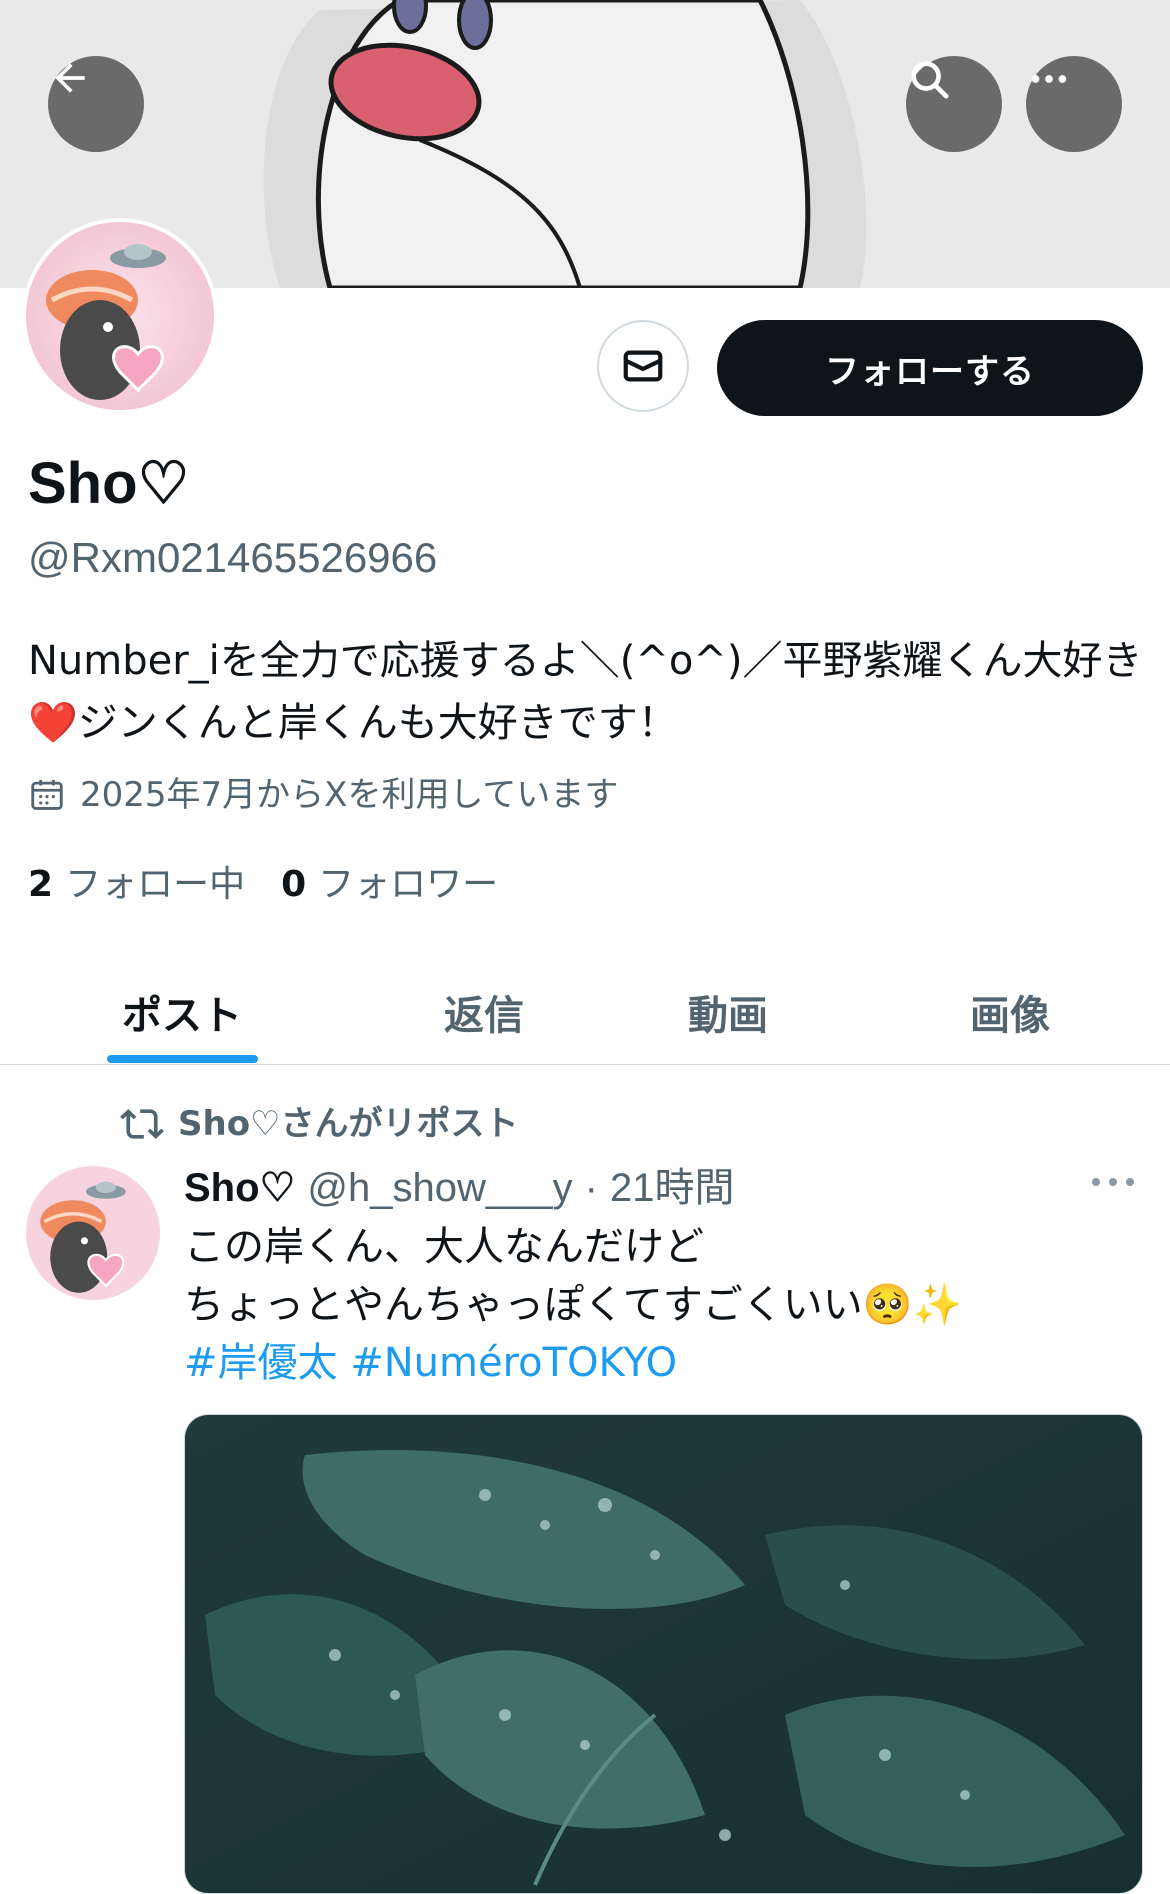 The height and width of the screenshot is (1894, 1170). I want to click on post-author-handle: @h_show___y, so click(439, 1188).